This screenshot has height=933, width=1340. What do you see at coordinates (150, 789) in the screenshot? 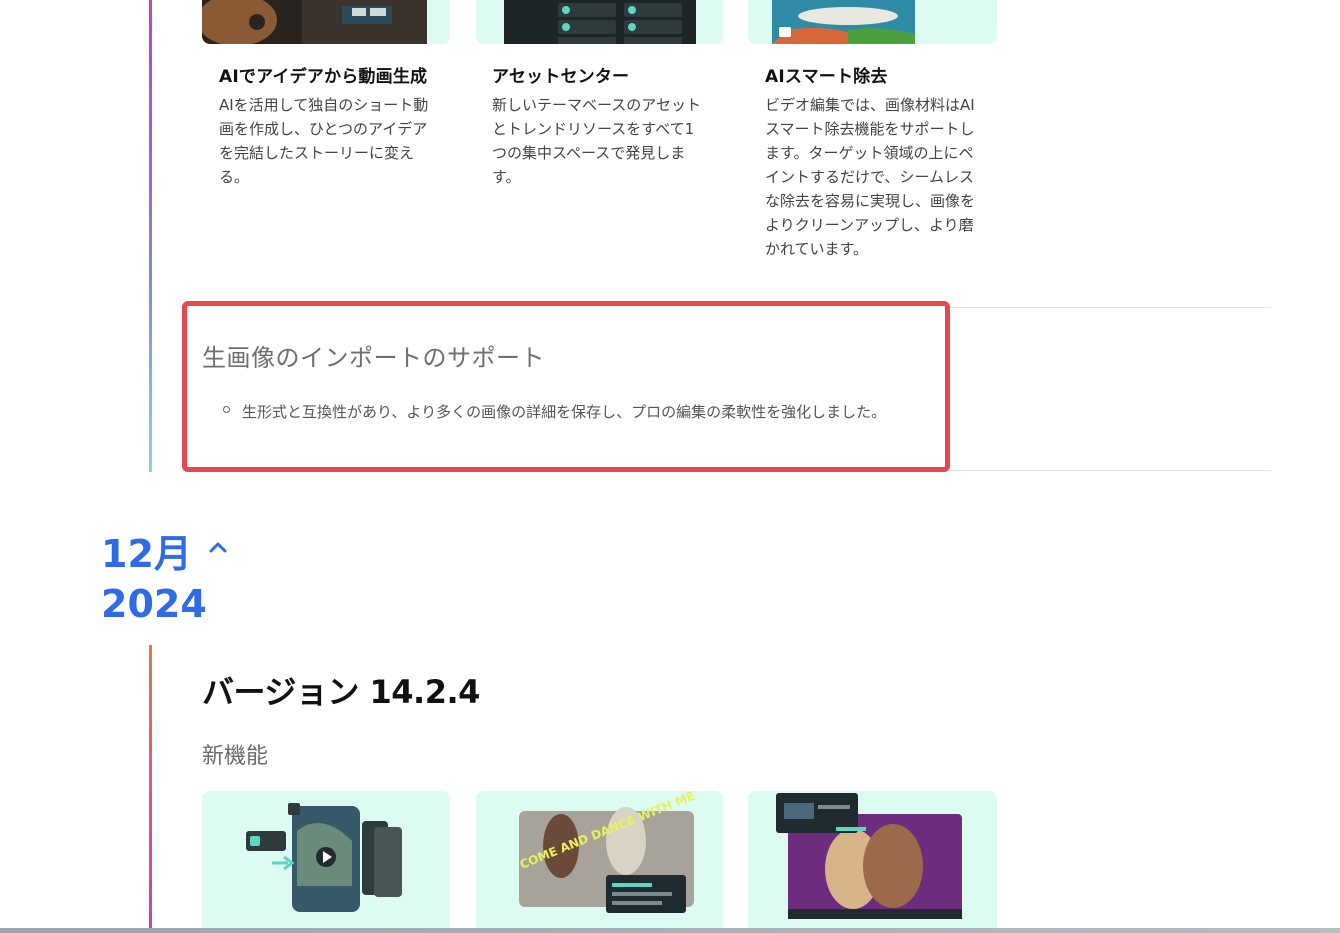
I see `timeline-line-december` at bounding box center [150, 789].